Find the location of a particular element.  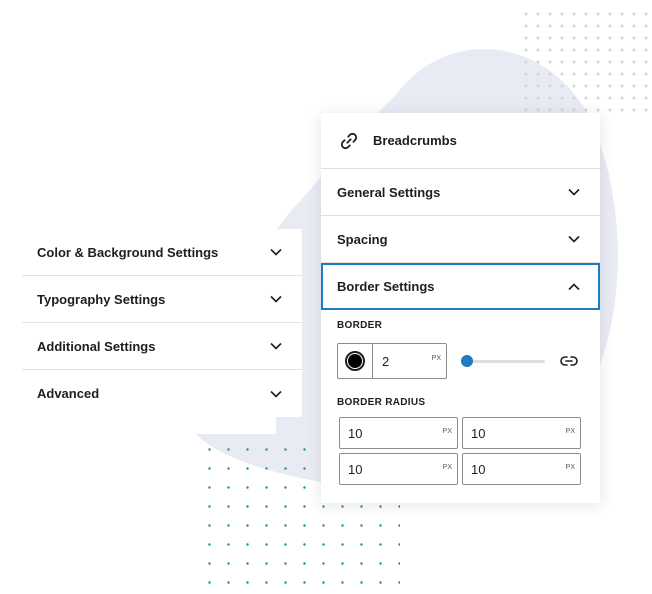

border-color-picker is located at coordinates (355, 361).